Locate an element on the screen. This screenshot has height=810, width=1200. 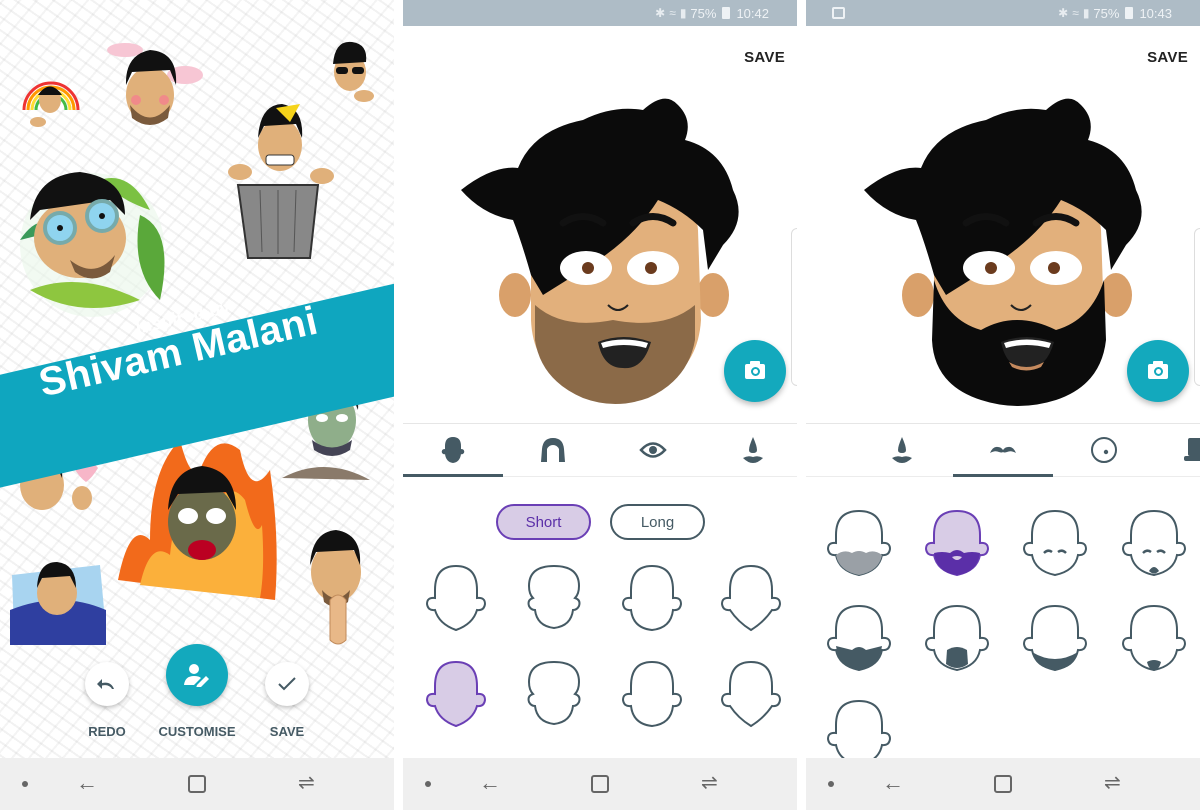
check-icon is located at coordinates (287, 684).